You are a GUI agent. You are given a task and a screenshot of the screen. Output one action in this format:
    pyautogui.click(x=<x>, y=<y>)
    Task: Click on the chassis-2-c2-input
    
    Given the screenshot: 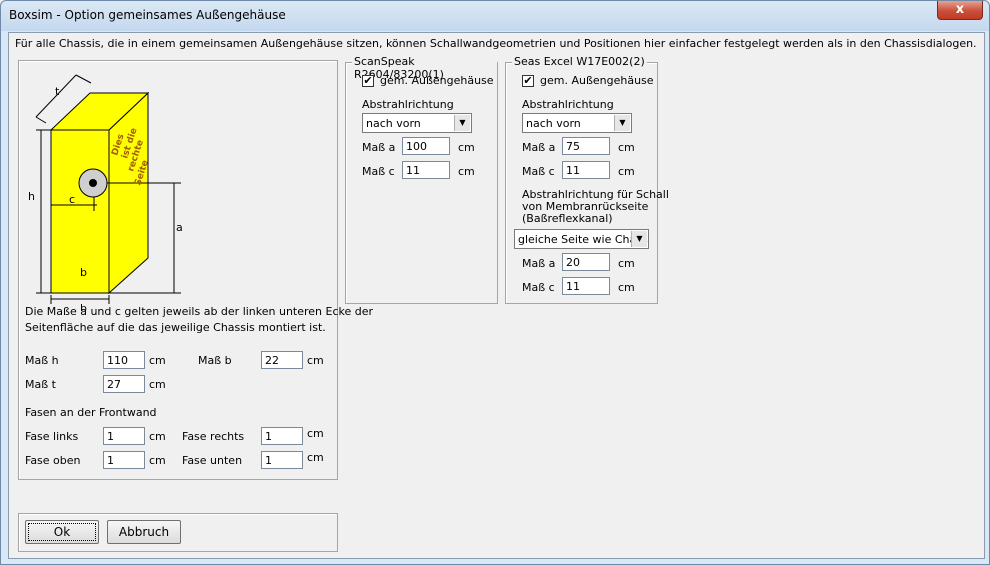 What is the action you would take?
    pyautogui.click(x=586, y=286)
    